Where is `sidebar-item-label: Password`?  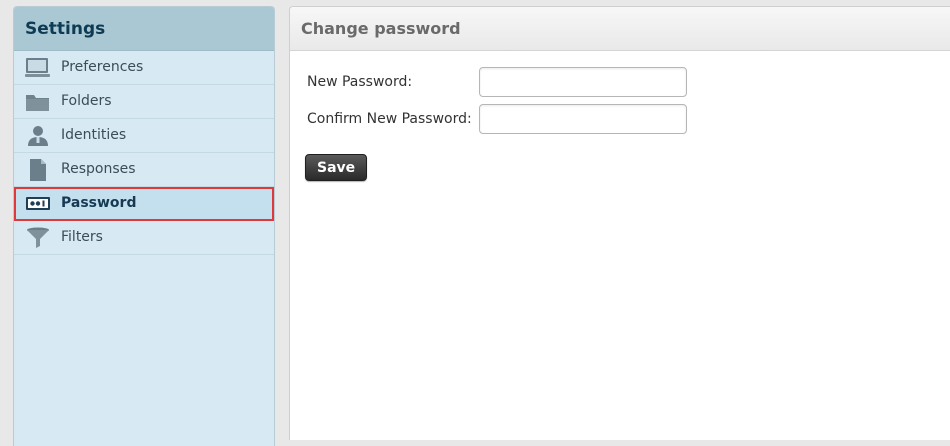
sidebar-item-label: Password is located at coordinates (99, 203).